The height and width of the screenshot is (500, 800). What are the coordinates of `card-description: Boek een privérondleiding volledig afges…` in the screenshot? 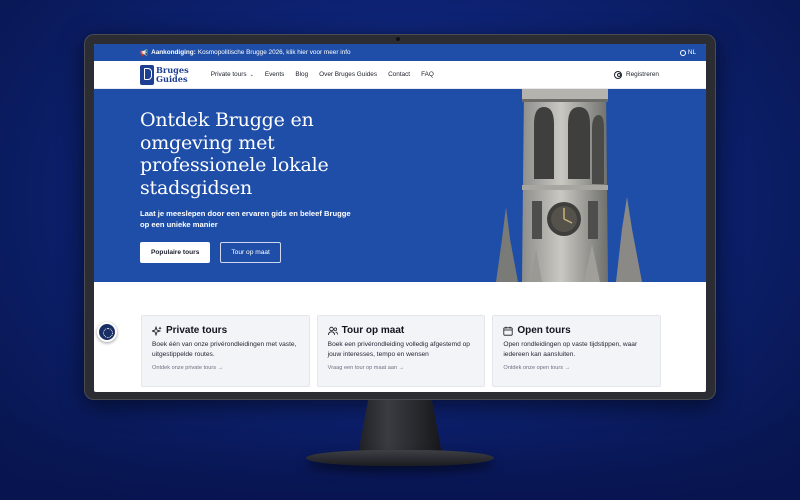 It's located at (398, 349).